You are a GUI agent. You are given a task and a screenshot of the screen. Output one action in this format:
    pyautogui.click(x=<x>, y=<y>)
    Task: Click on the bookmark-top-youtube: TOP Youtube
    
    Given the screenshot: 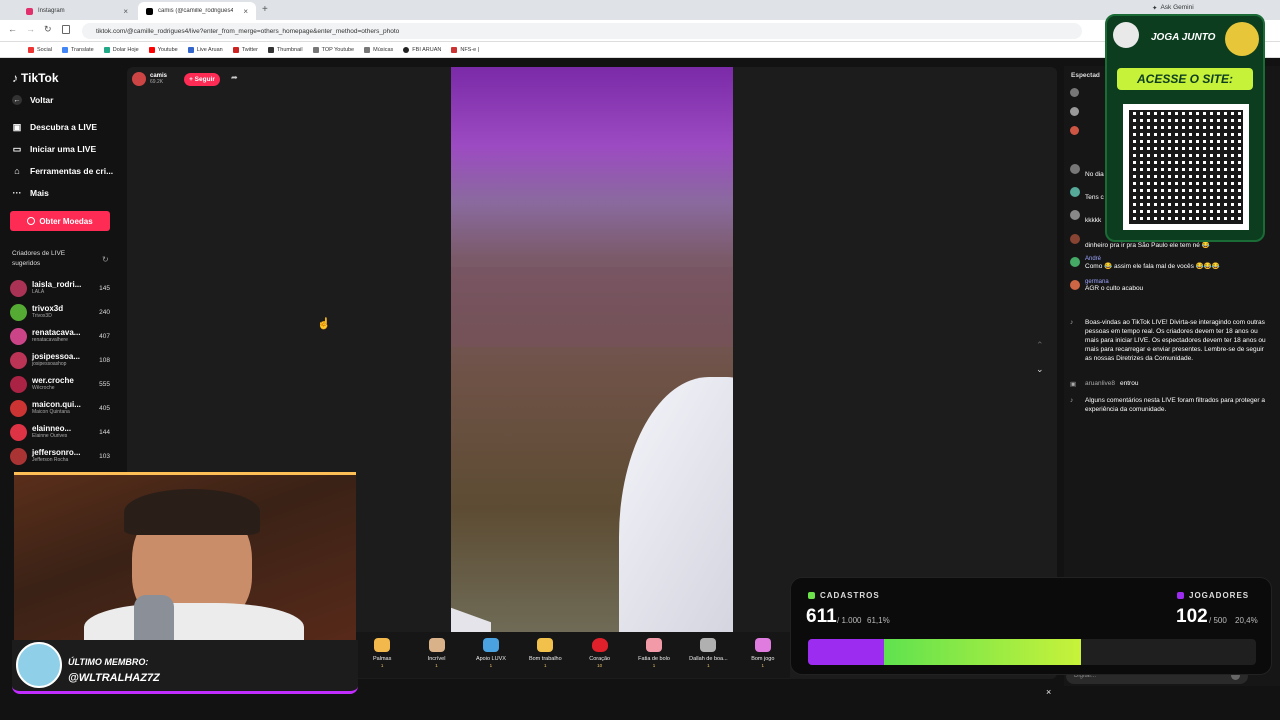 What is the action you would take?
    pyautogui.click(x=333, y=49)
    